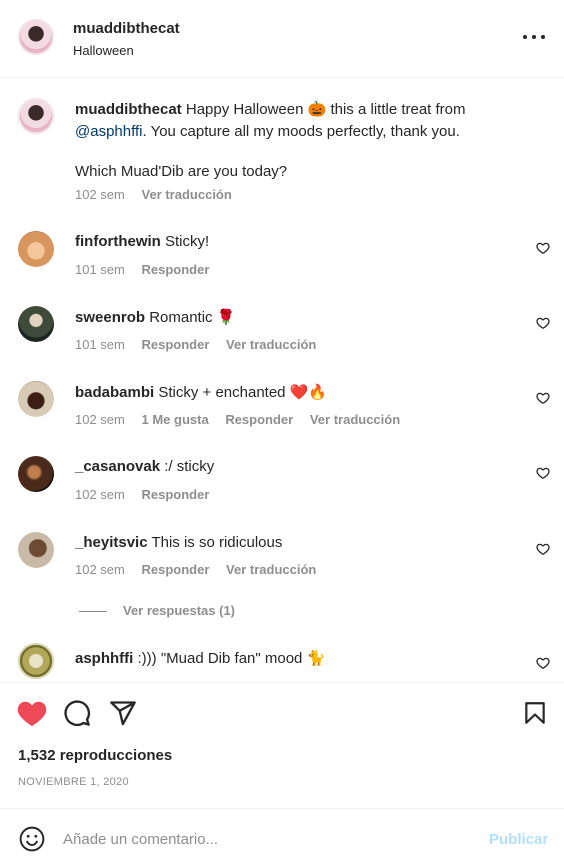 The image size is (564, 867). Describe the element at coordinates (187, 241) in the screenshot. I see `comment-body: Sticky!` at that location.